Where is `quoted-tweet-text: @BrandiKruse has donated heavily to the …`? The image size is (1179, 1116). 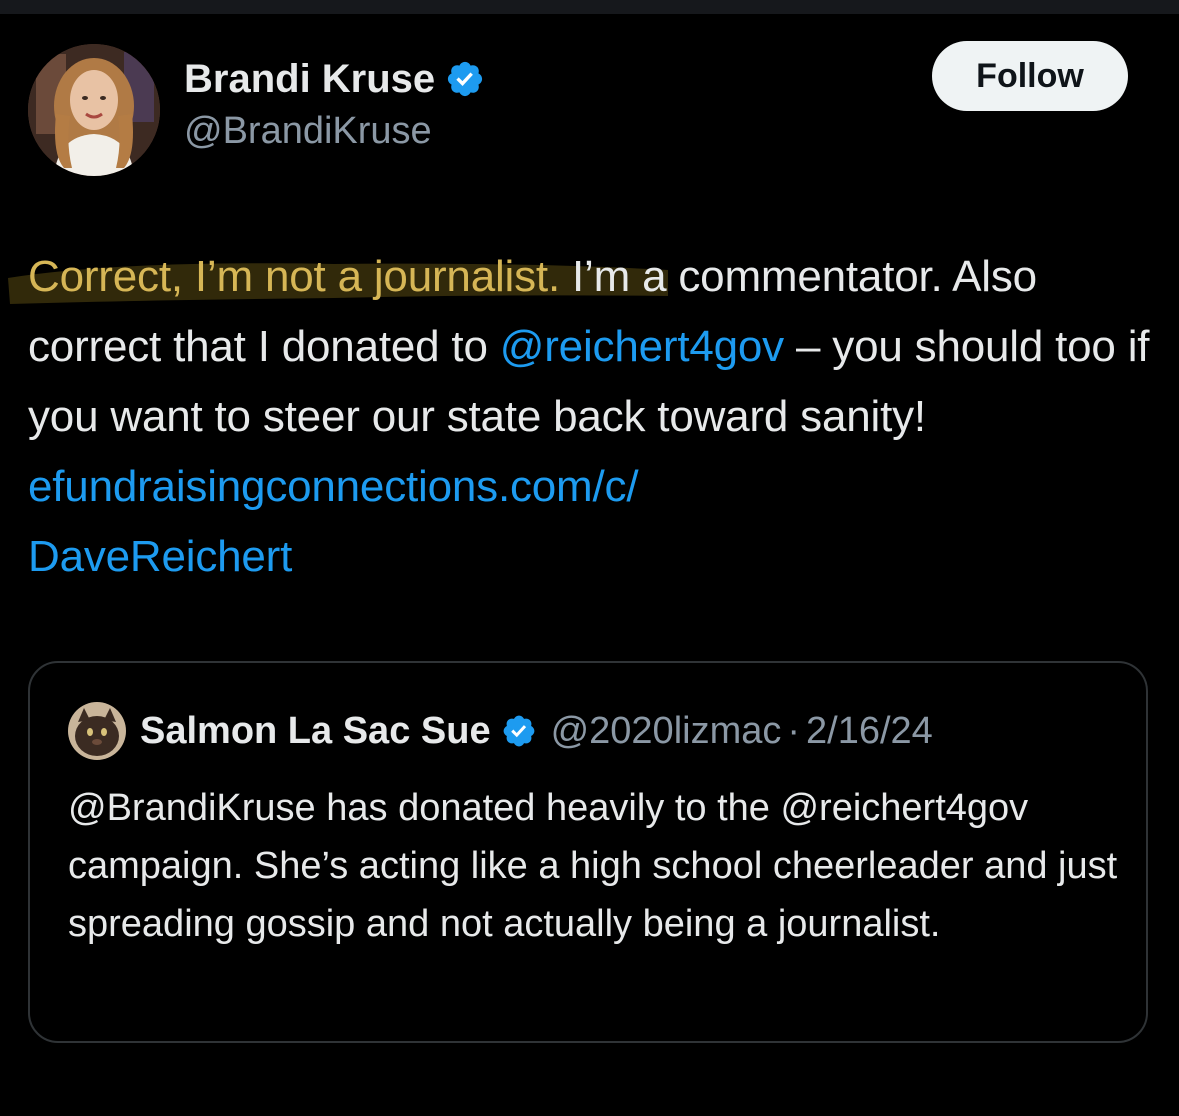
quoted-tweet-text: @BrandiKruse has donated heavily to the … is located at coordinates (593, 866).